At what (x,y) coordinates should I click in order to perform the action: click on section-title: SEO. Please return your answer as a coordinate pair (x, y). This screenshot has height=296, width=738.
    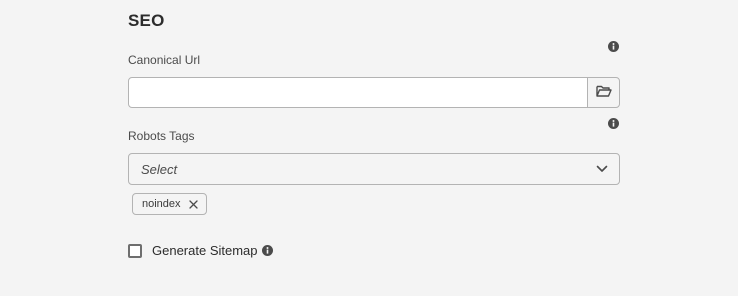
    Looking at the image, I should click on (146, 20).